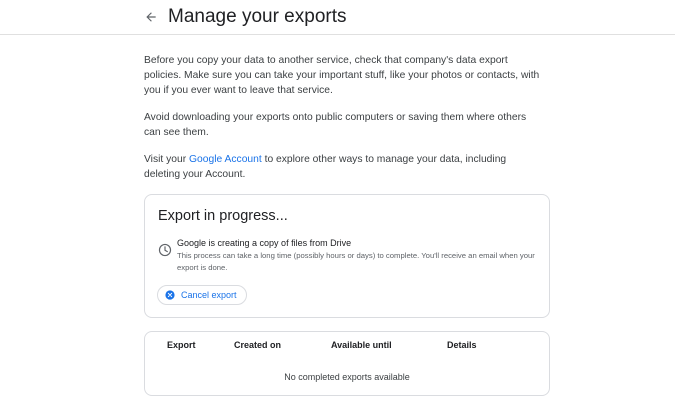 The height and width of the screenshot is (401, 675). I want to click on cancel-circle-icon, so click(170, 295).